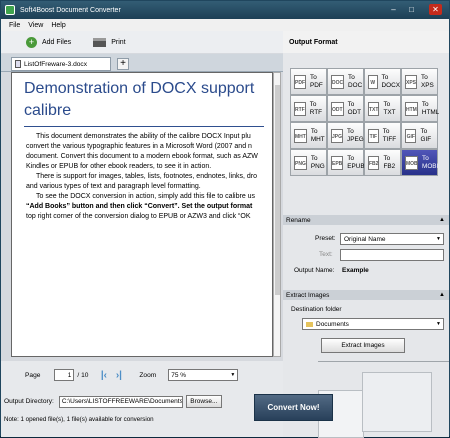  I want to click on document-scrollbar, so click(277, 214).